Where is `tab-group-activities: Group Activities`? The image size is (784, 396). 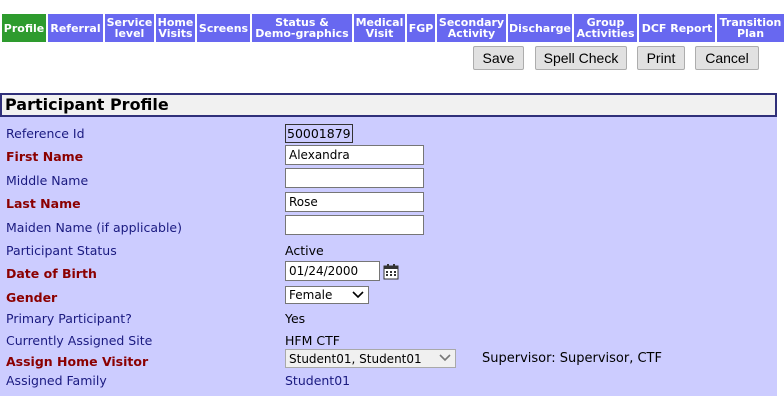
tab-group-activities: Group Activities is located at coordinates (605, 28).